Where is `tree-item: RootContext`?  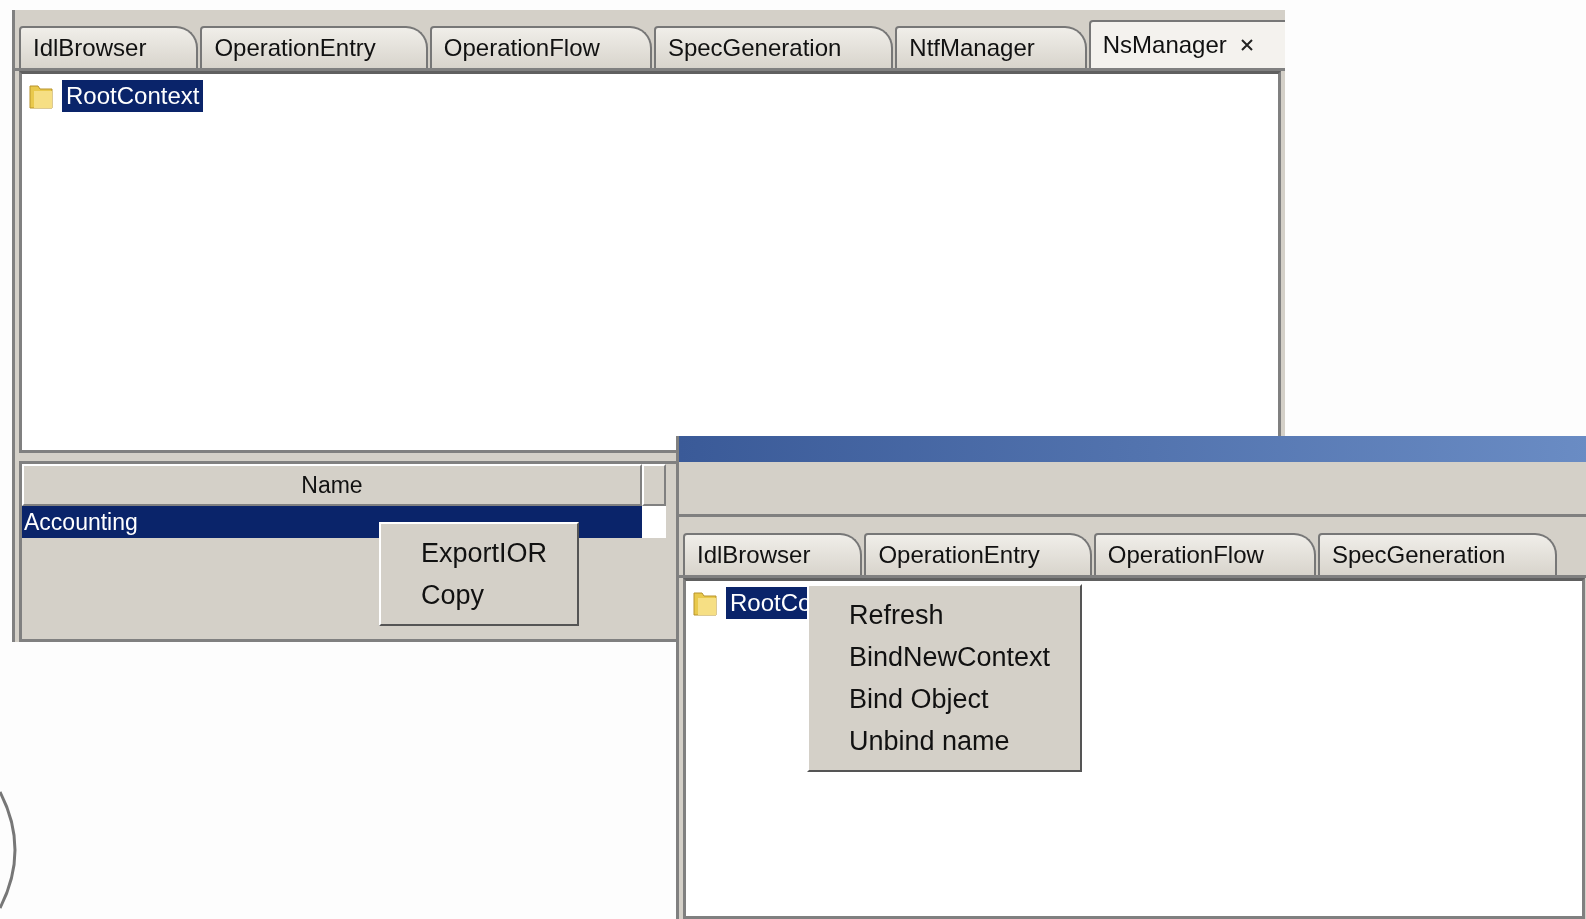
tree-item: RootContext is located at coordinates (133, 96).